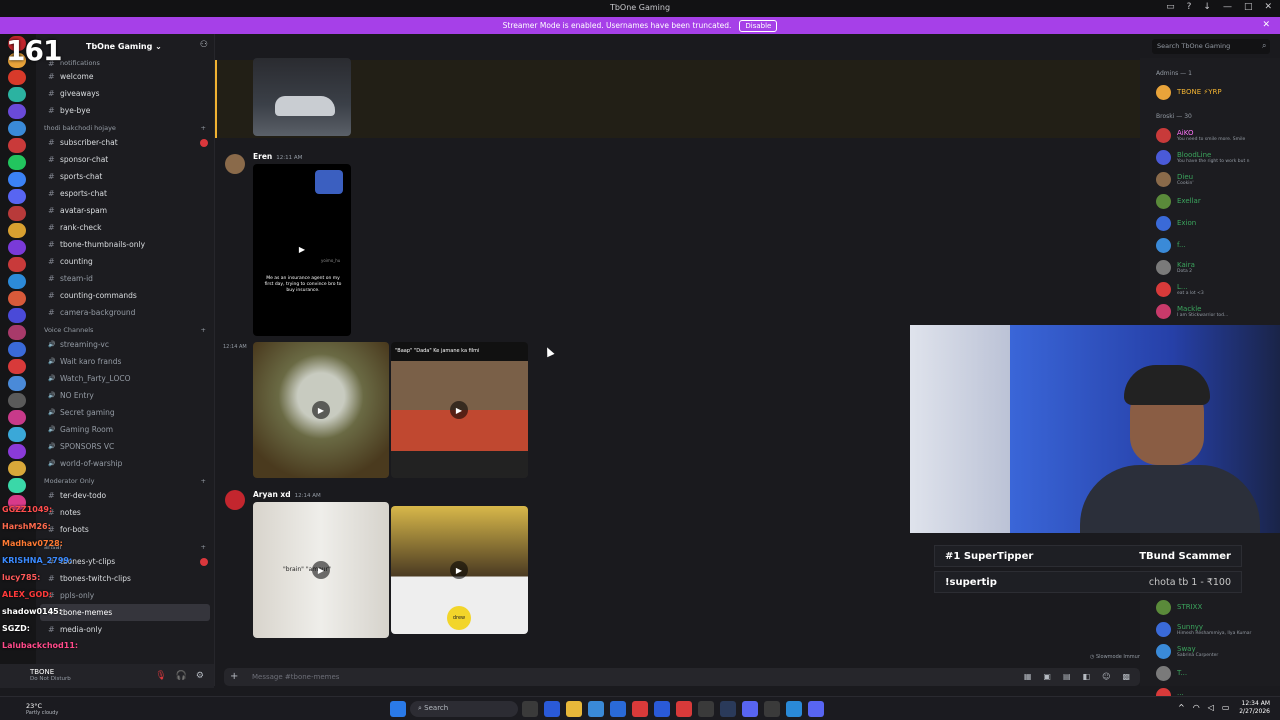  What do you see at coordinates (1210, 135) in the screenshot?
I see `member-item: AiKO You need to smile more. Smile` at bounding box center [1210, 135].